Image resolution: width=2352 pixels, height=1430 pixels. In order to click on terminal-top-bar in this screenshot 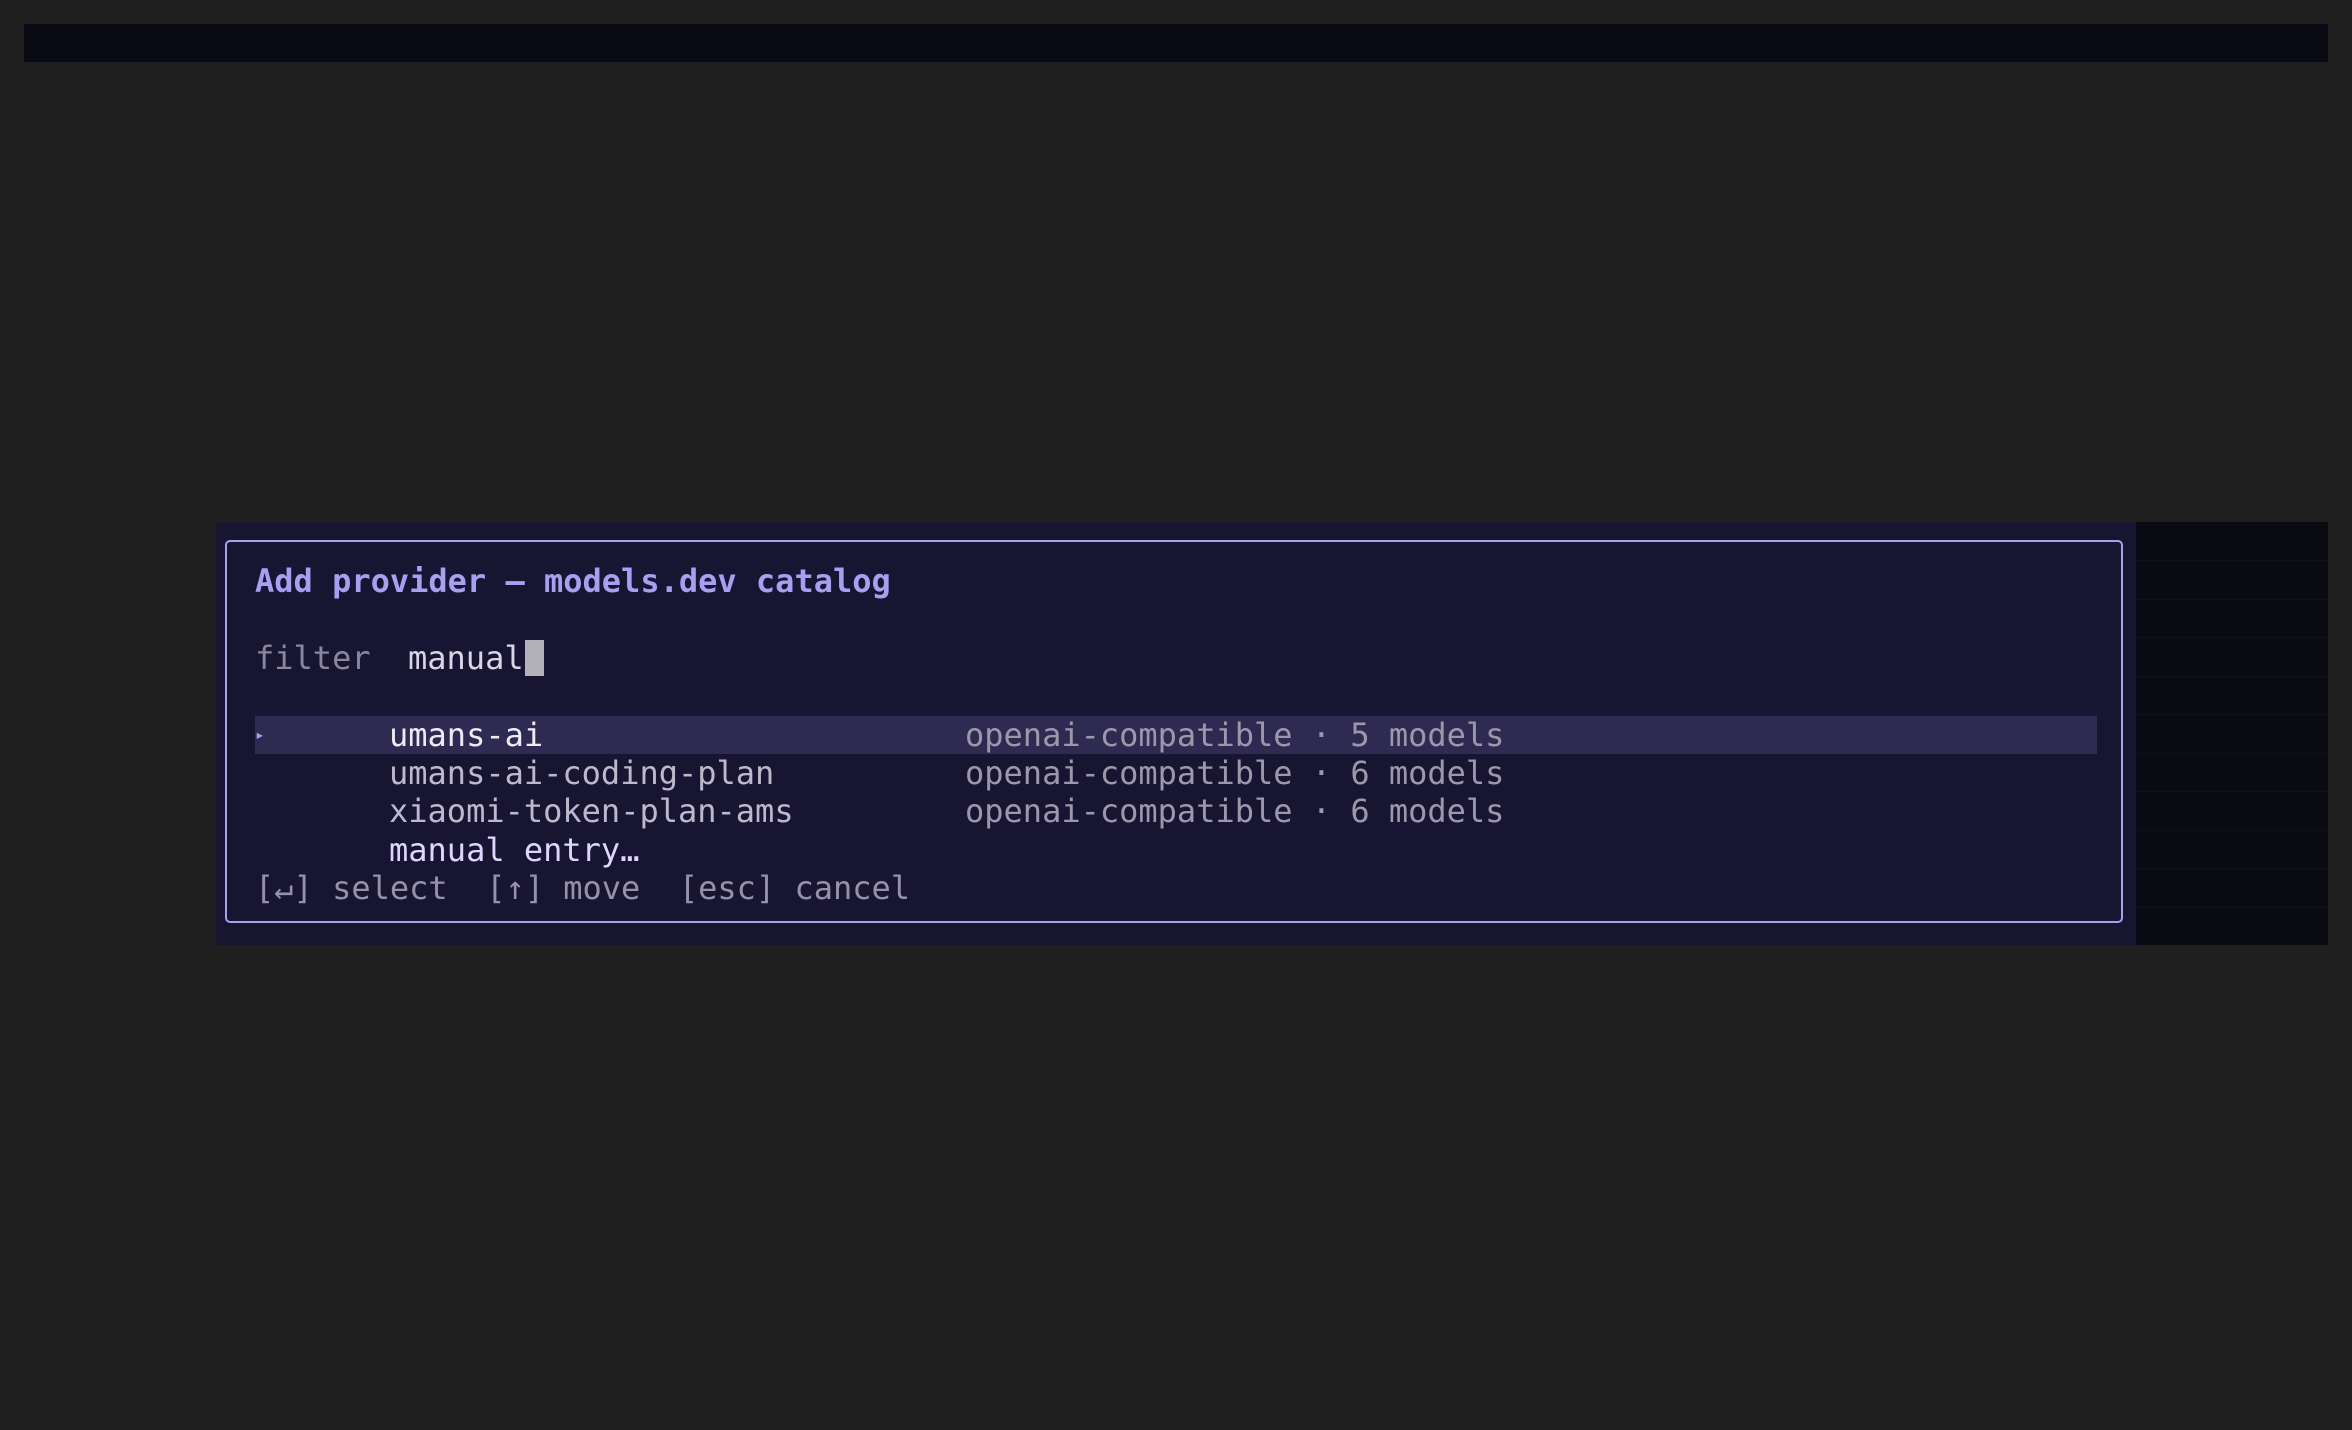, I will do `click(1176, 43)`.